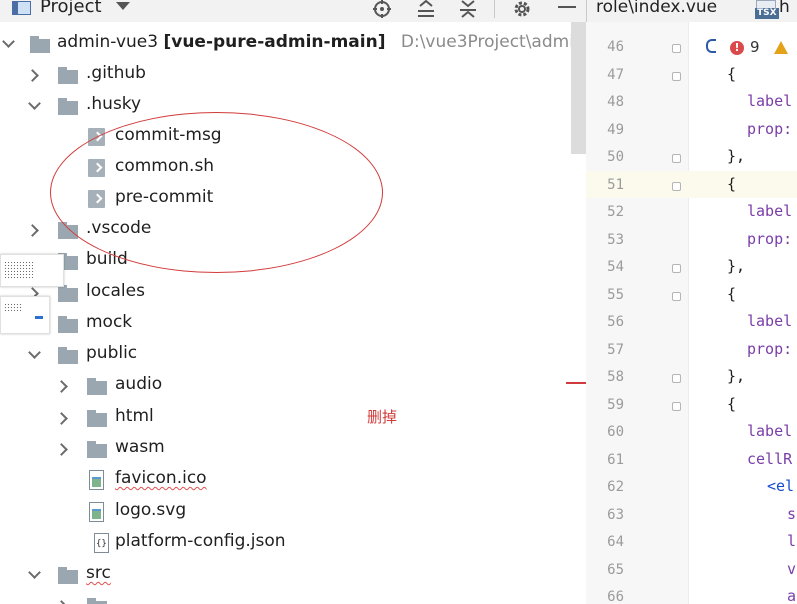 This screenshot has height=604, width=797. What do you see at coordinates (21, 8) in the screenshot?
I see `project-icon` at bounding box center [21, 8].